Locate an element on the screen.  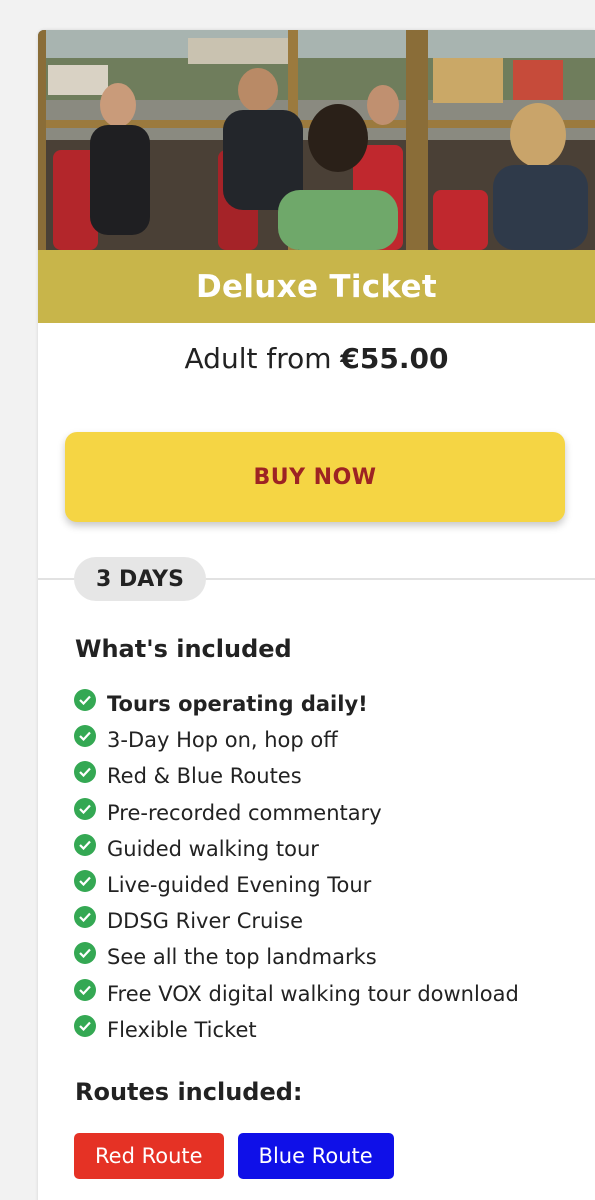
buy-now-button: BUY NOW is located at coordinates (315, 477).